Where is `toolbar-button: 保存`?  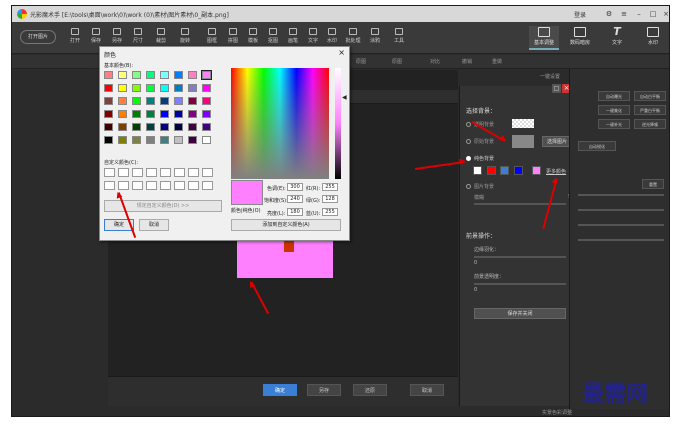
toolbar-button: 保存 is located at coordinates (96, 36).